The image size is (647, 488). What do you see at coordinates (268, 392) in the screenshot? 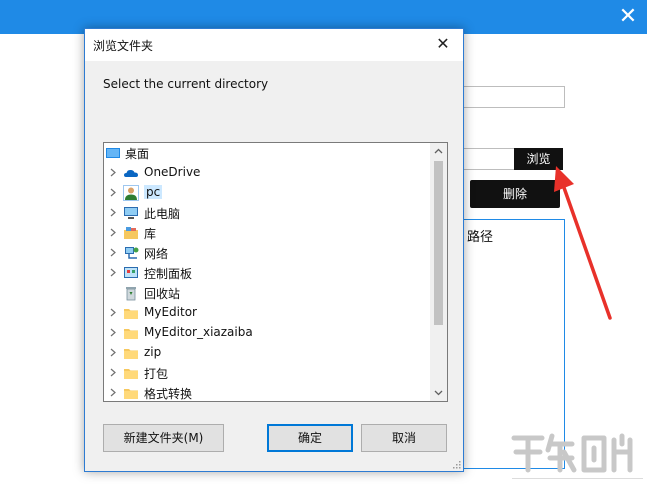
I see `tree-item: 格式转换` at bounding box center [268, 392].